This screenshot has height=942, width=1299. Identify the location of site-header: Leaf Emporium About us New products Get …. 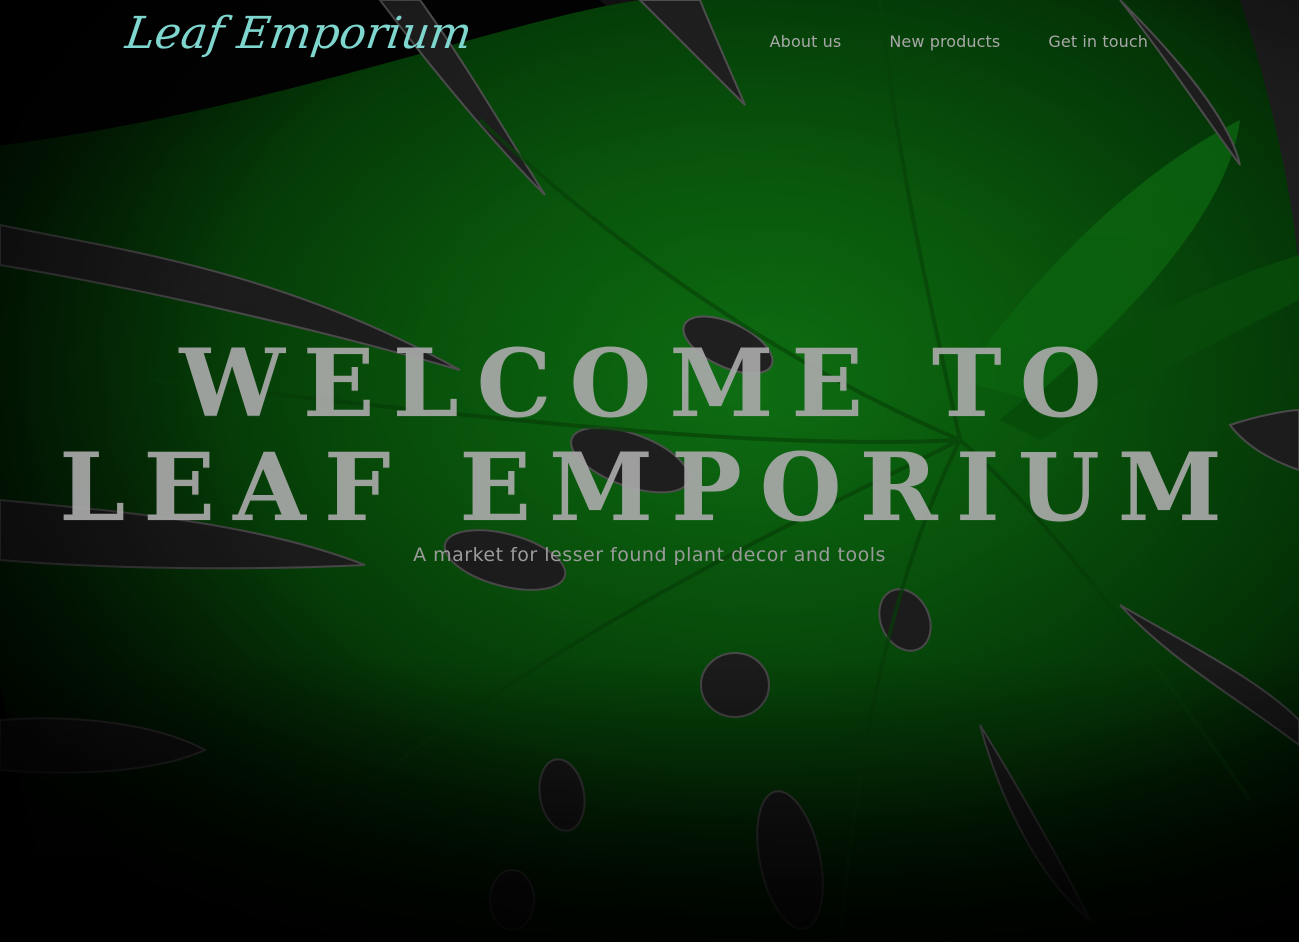
(649, 43).